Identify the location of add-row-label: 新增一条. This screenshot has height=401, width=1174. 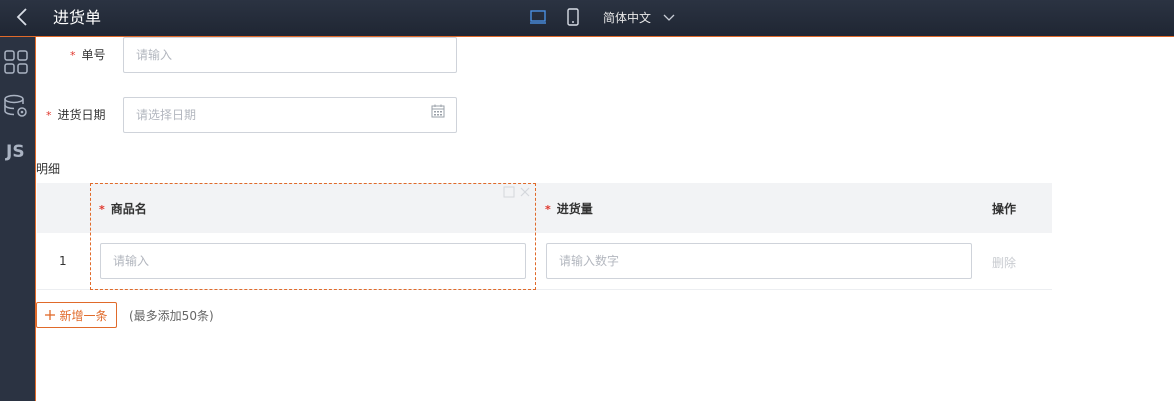
(83, 315).